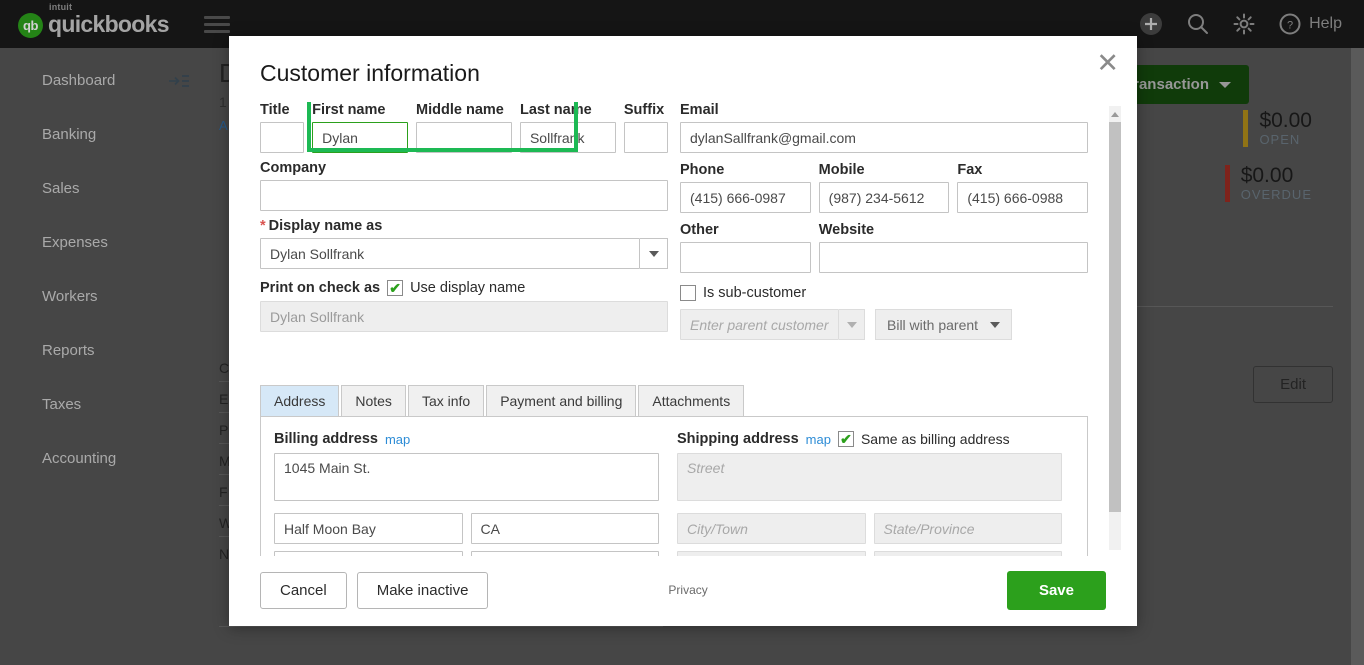  Describe the element at coordinates (771, 528) in the screenshot. I see `shipping-city-input` at that location.